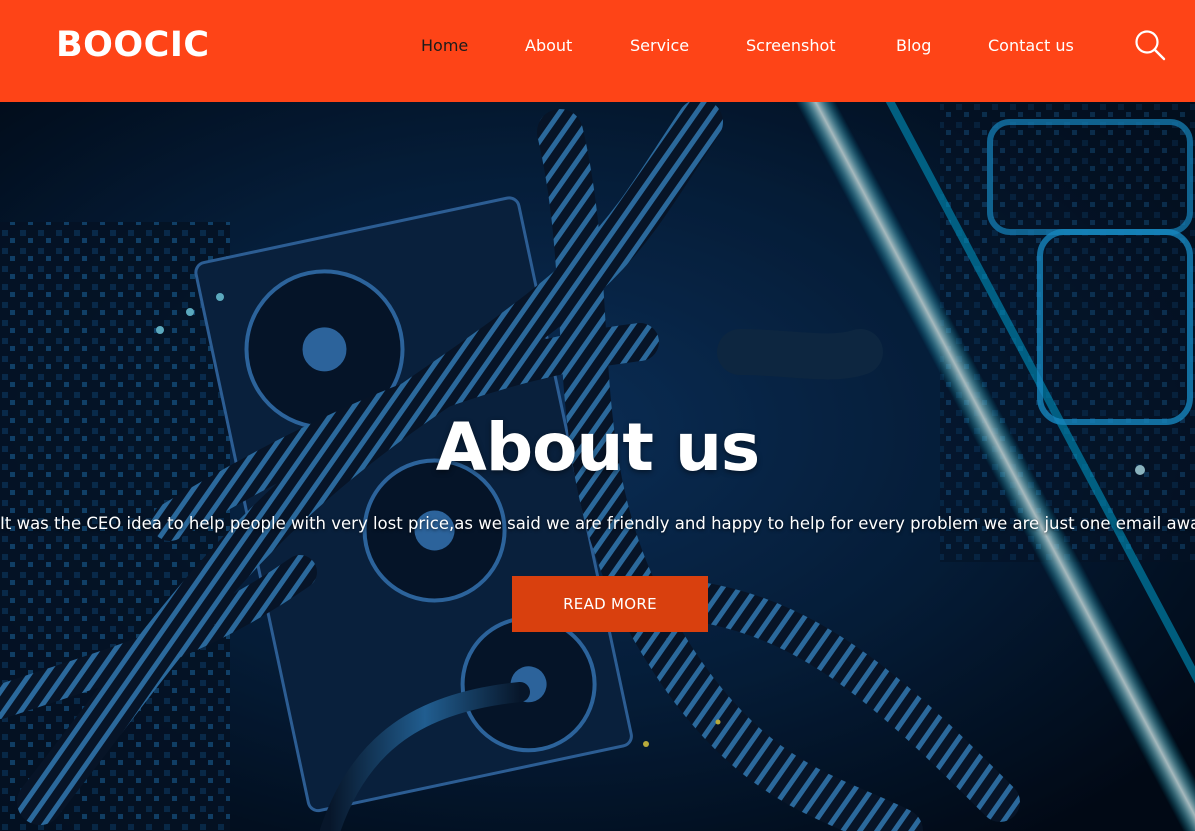  I want to click on nav-item-home: Home, so click(444, 46).